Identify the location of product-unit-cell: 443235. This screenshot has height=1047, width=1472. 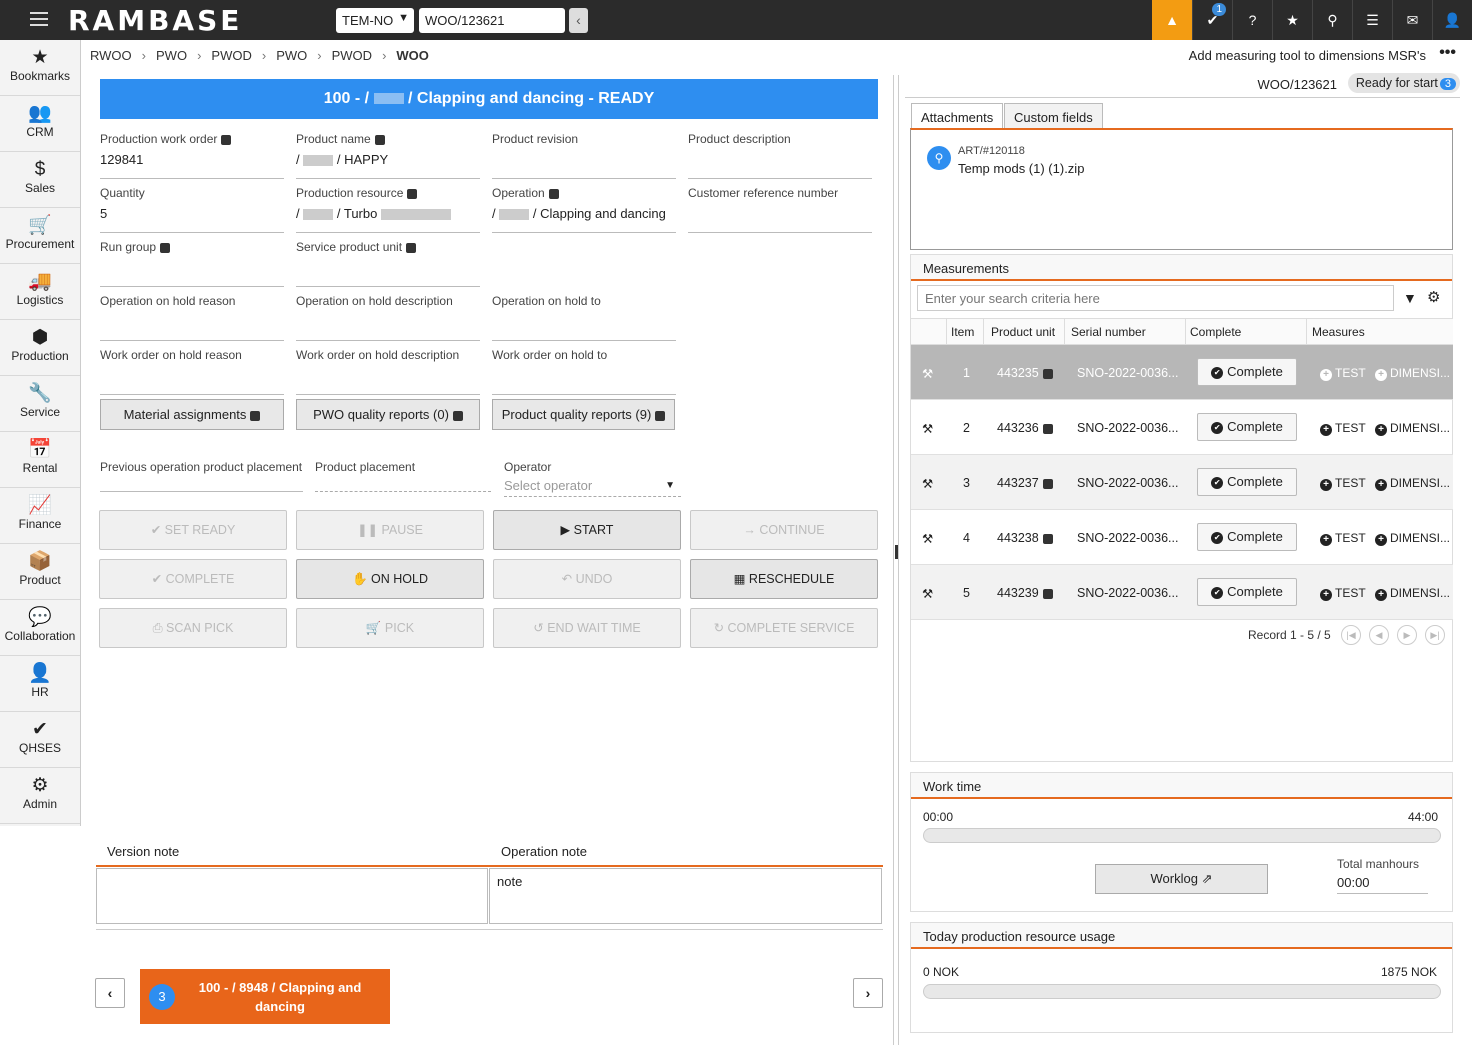
(1025, 373).